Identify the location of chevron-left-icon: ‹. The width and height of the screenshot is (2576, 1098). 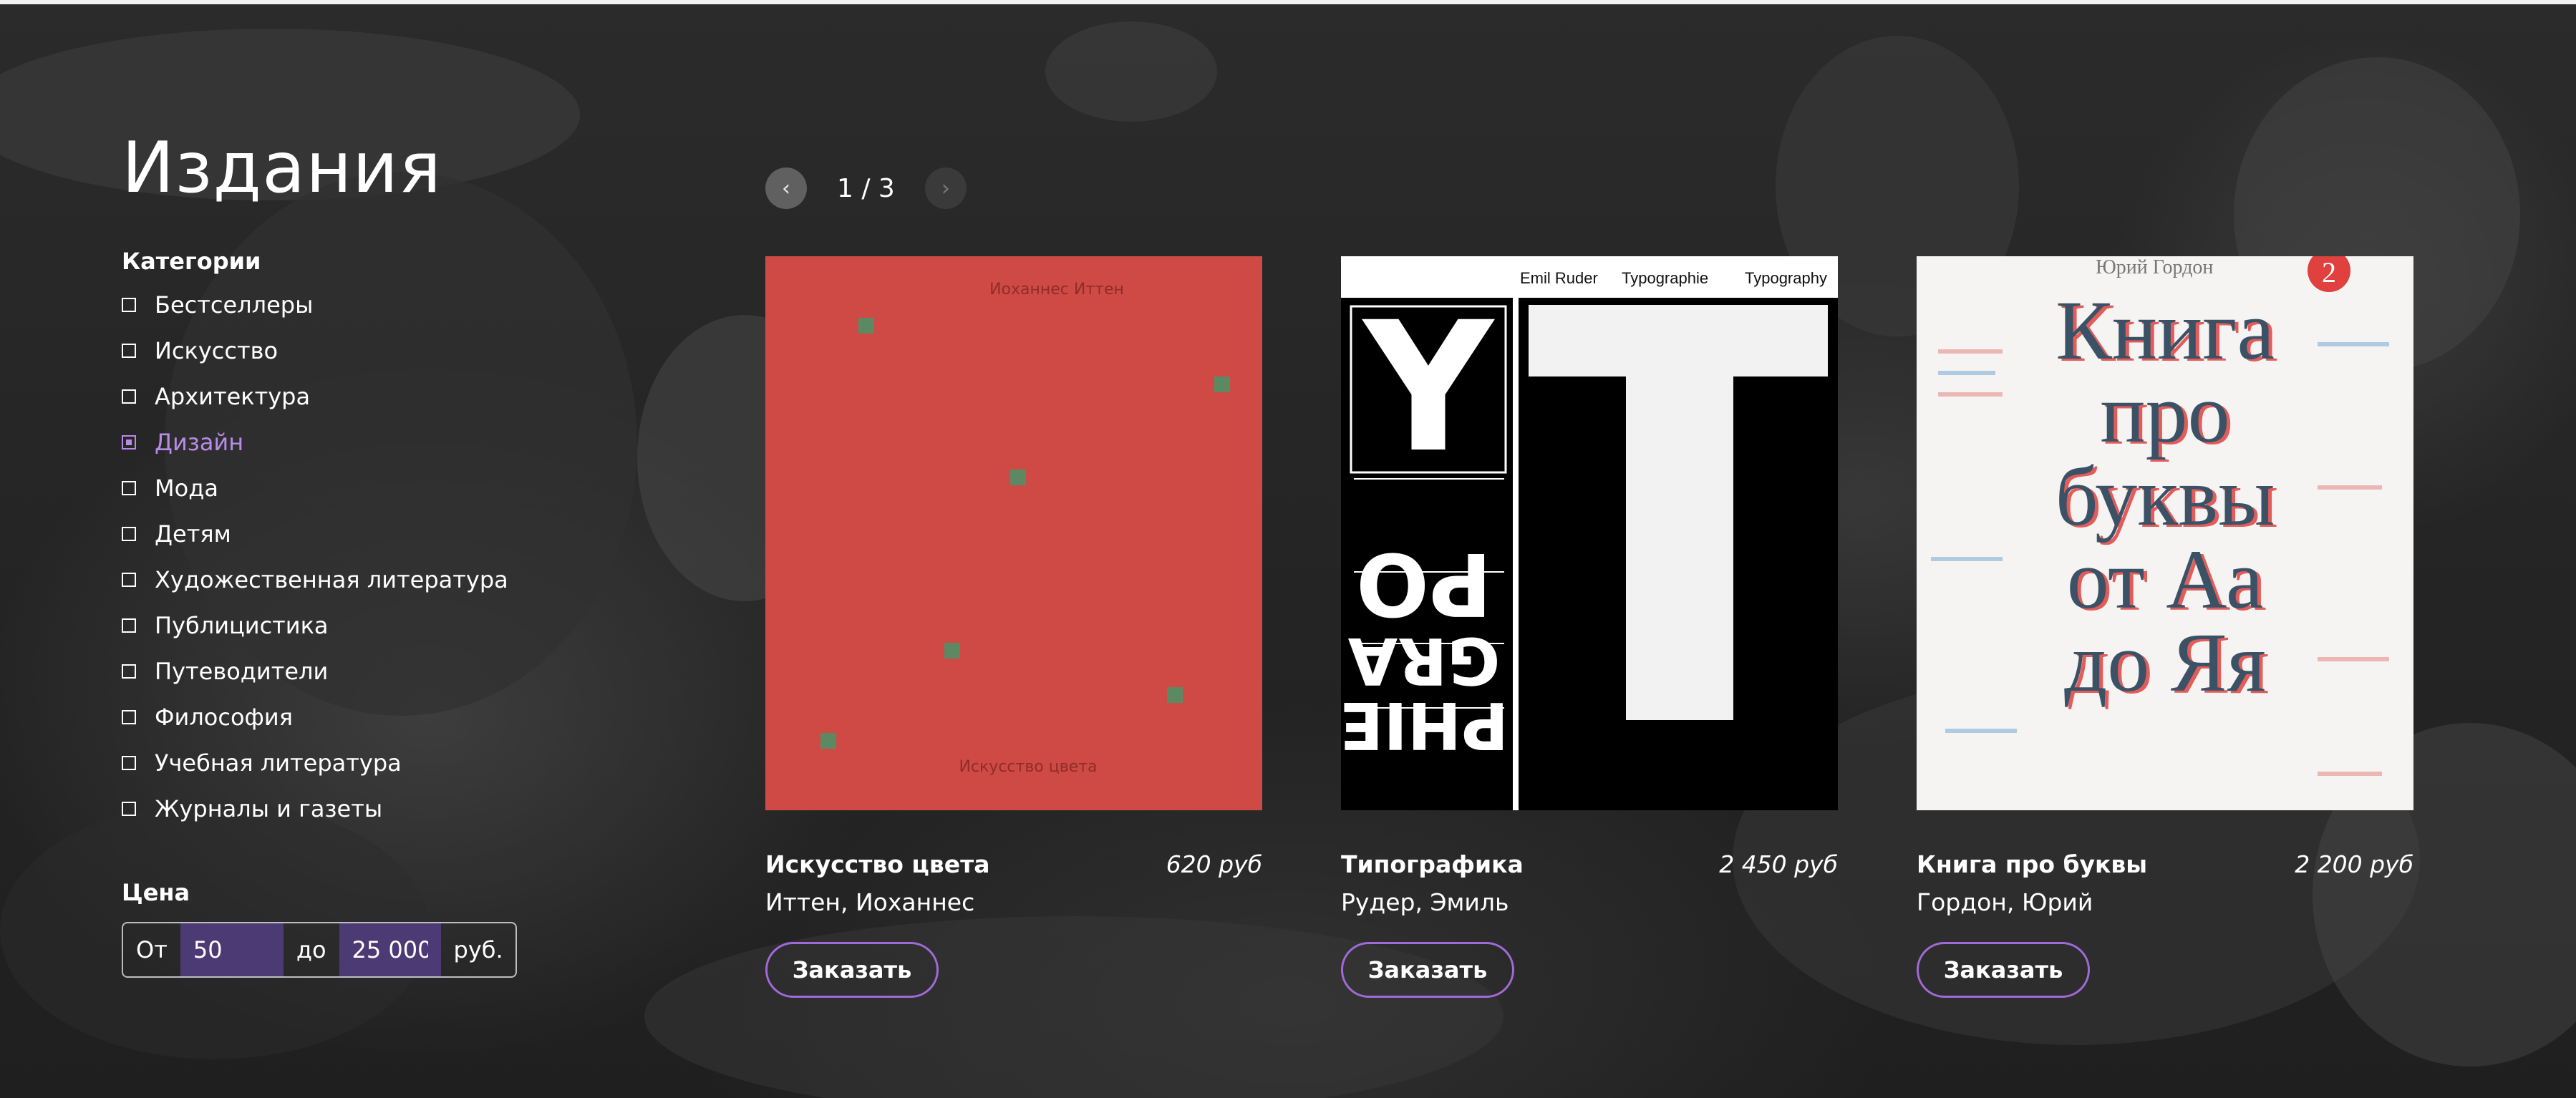
(786, 188).